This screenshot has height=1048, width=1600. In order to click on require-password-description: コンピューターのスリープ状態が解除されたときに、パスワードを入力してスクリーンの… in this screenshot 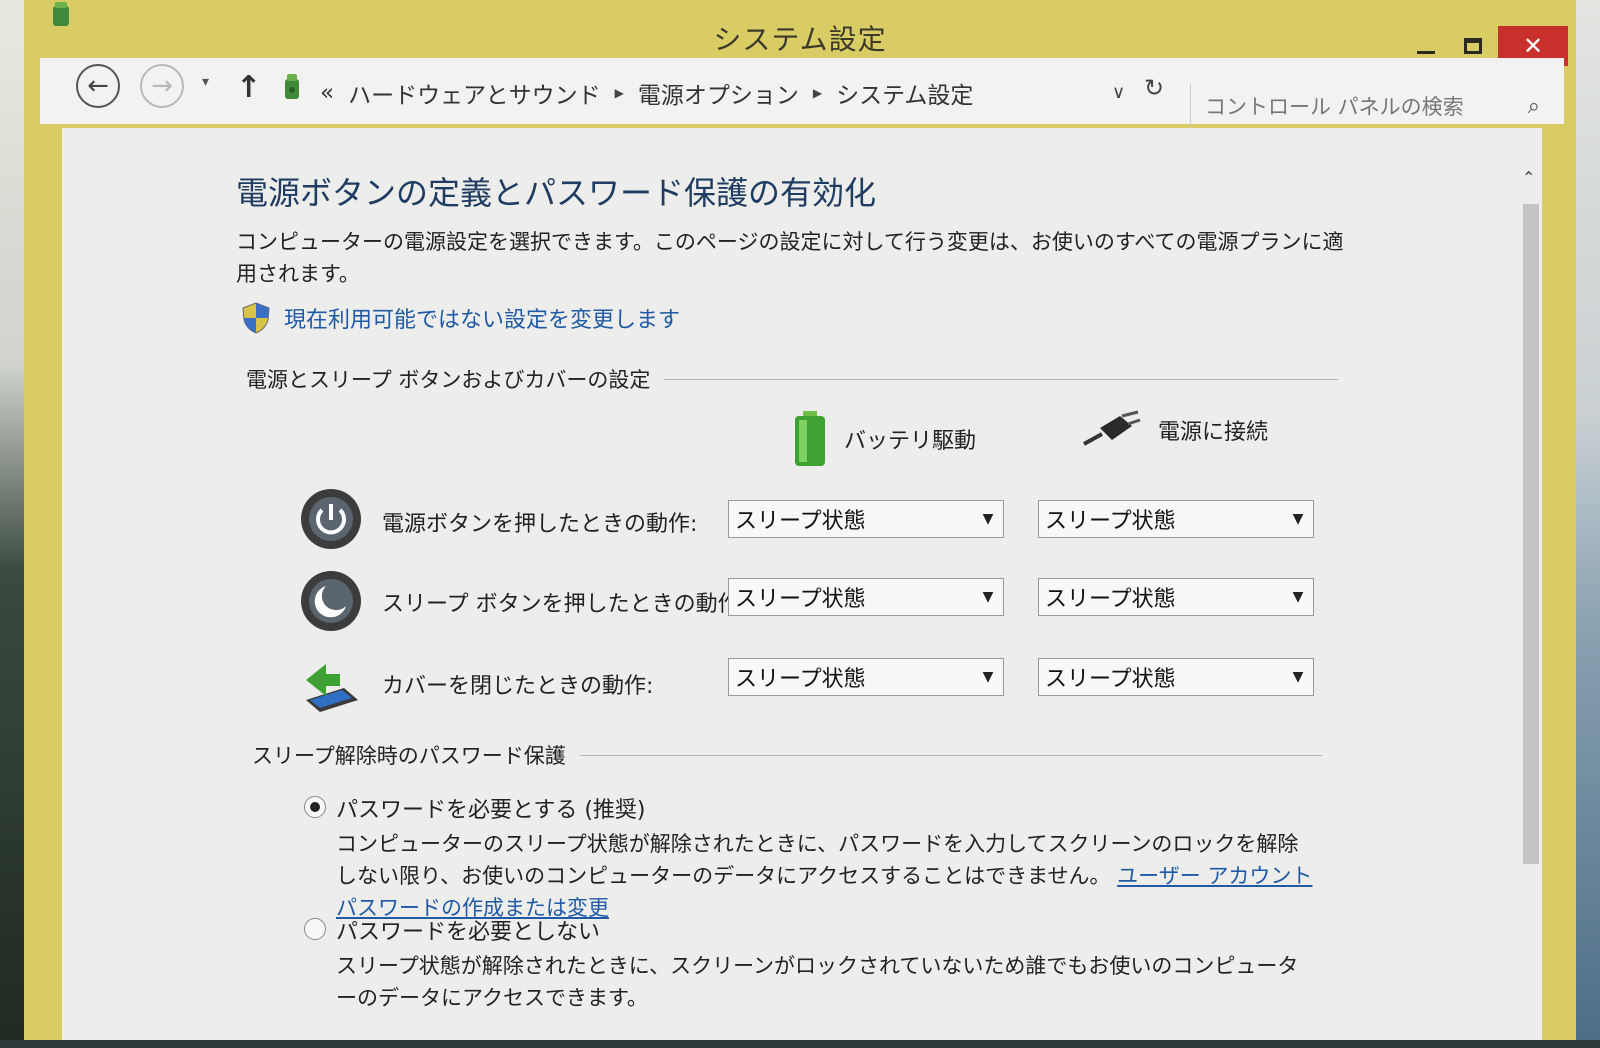, I will do `click(826, 876)`.